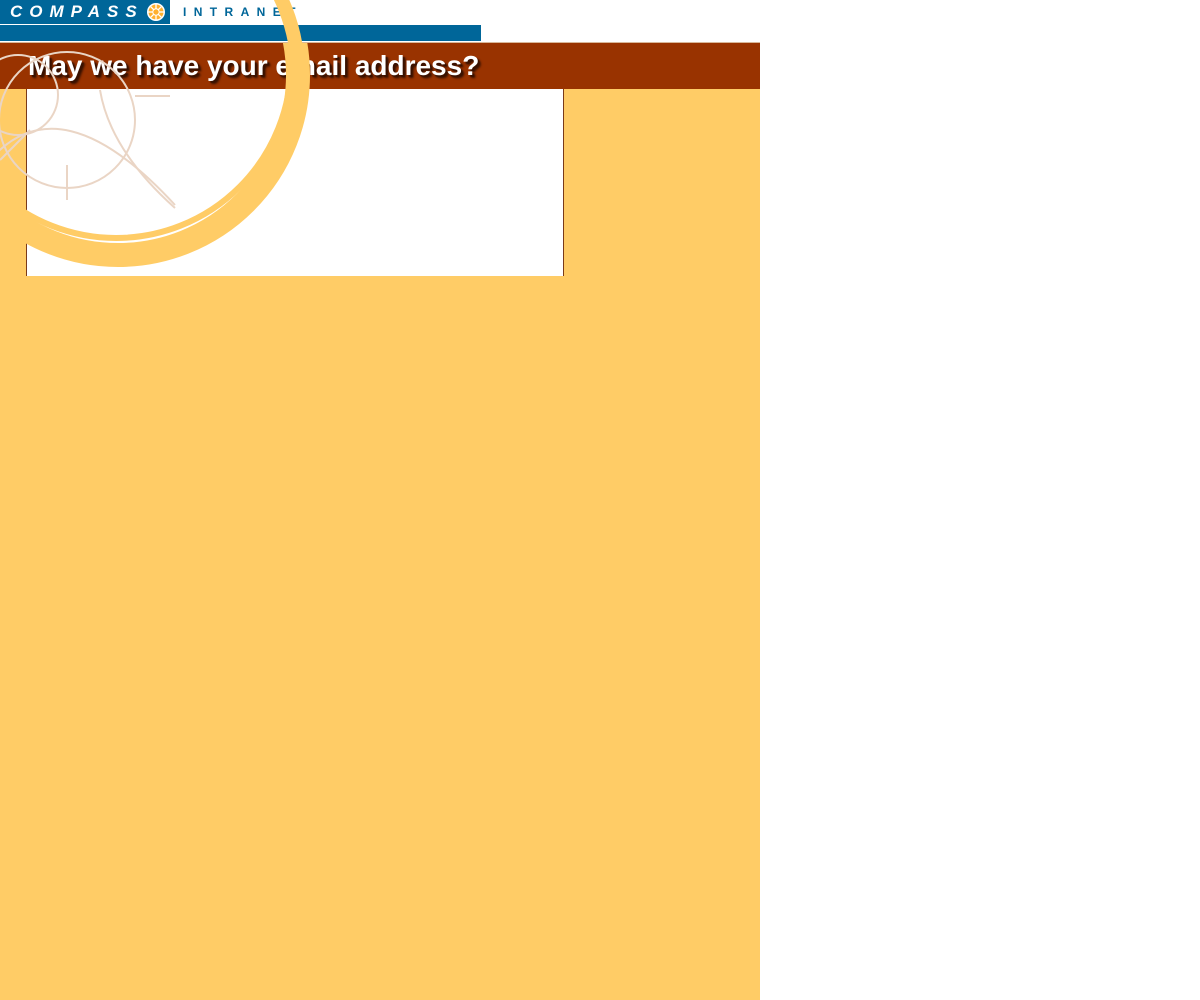 This screenshot has height=1000, width=1200. I want to click on title-banner: May we have your email address?, so click(380, 66).